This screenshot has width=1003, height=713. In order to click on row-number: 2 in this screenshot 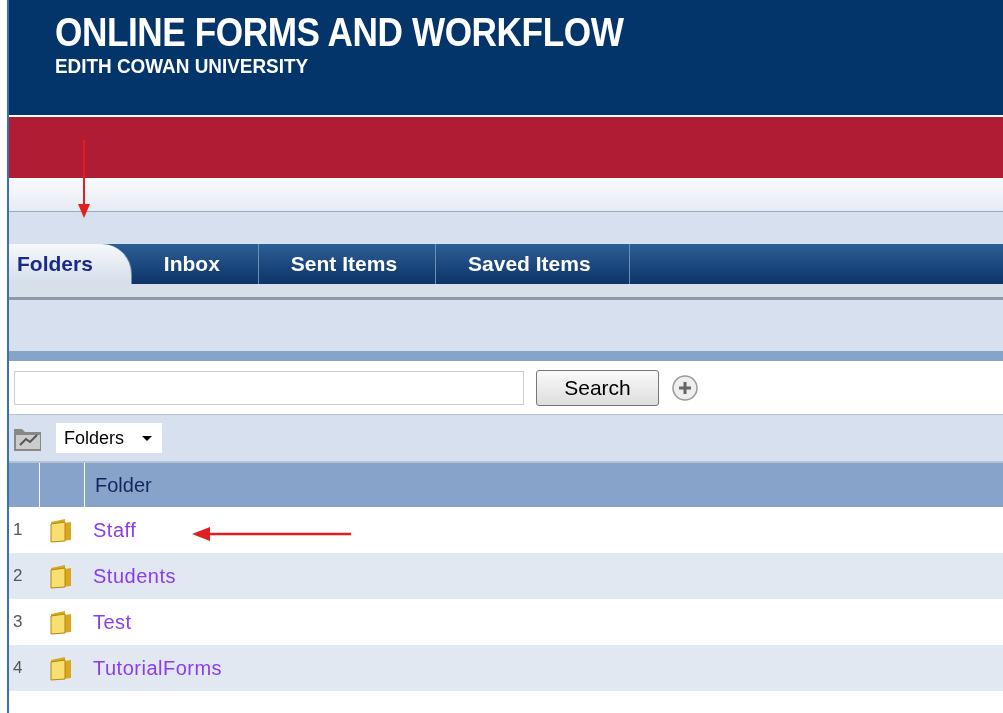, I will do `click(18, 576)`.